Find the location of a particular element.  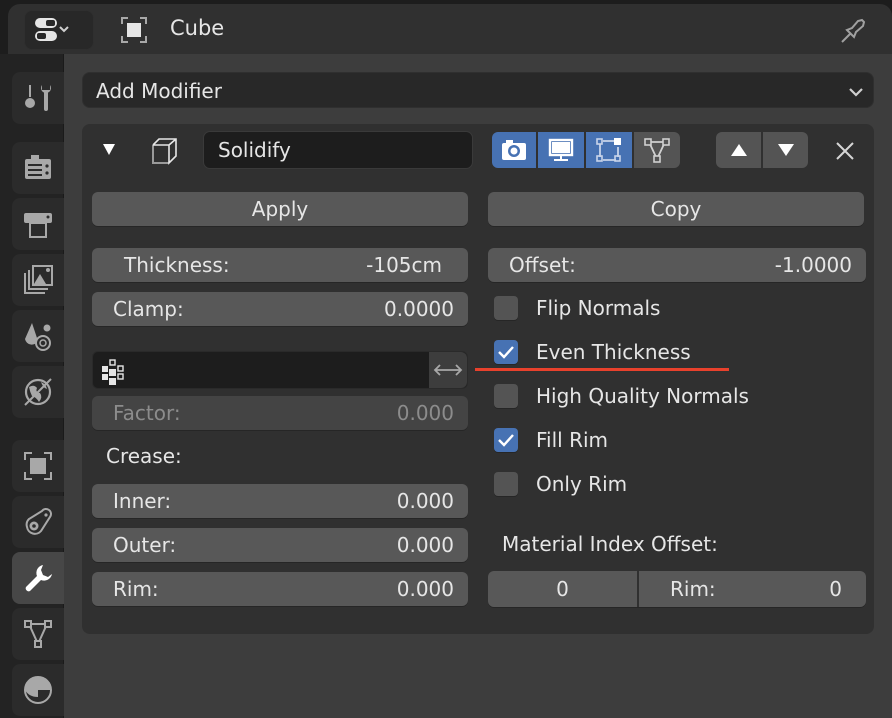

tab-object is located at coordinates (38, 466).